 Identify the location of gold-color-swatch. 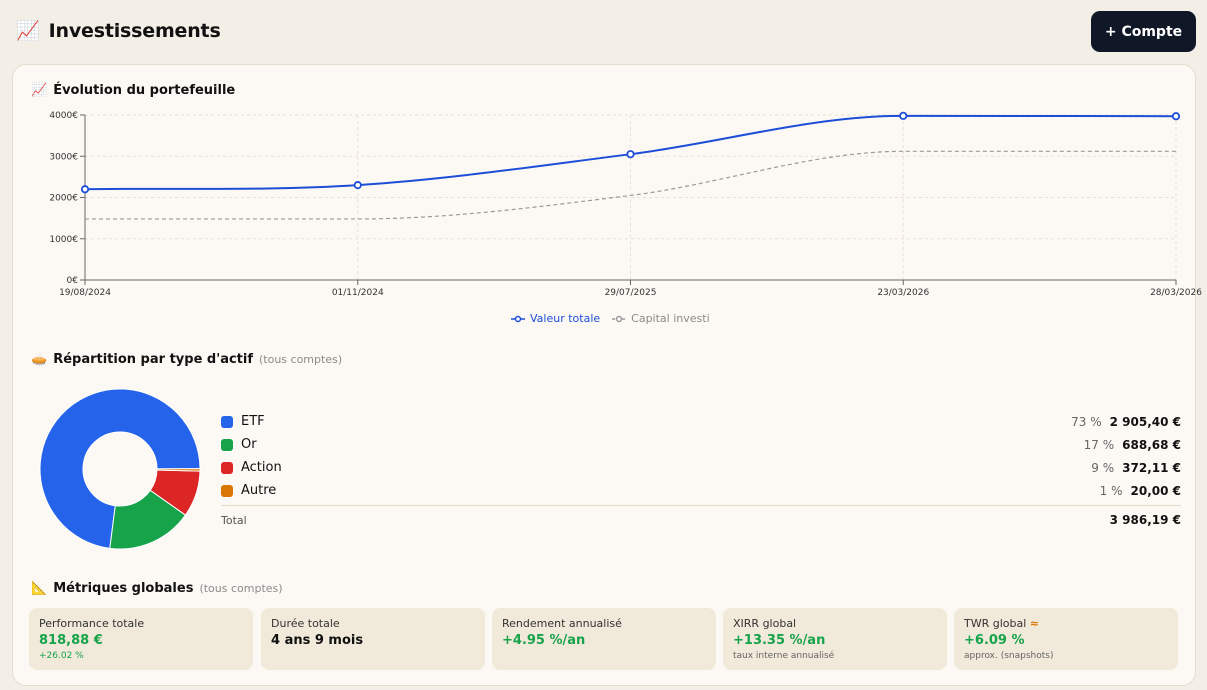
(227, 444).